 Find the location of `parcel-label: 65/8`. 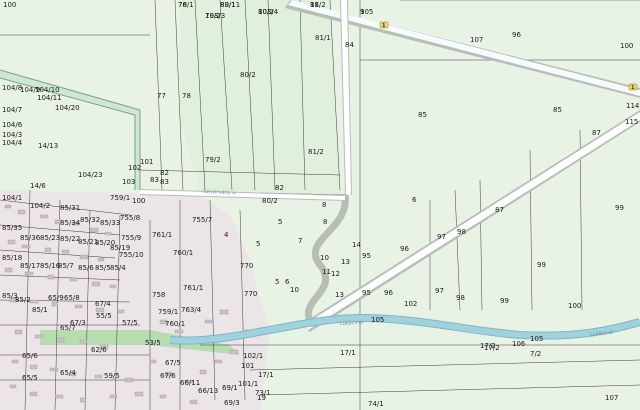

parcel-label: 65/8 is located at coordinates (72, 298).